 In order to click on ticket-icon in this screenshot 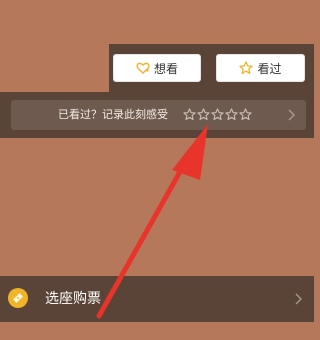, I will do `click(18, 298)`.